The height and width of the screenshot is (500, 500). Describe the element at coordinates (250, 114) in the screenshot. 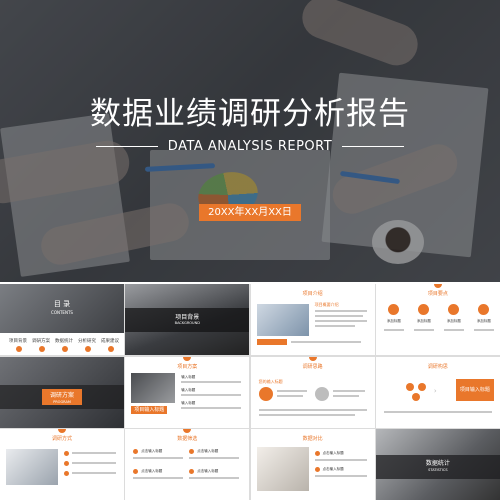

I see `report-title: 数据业绩调研分析报告` at that location.